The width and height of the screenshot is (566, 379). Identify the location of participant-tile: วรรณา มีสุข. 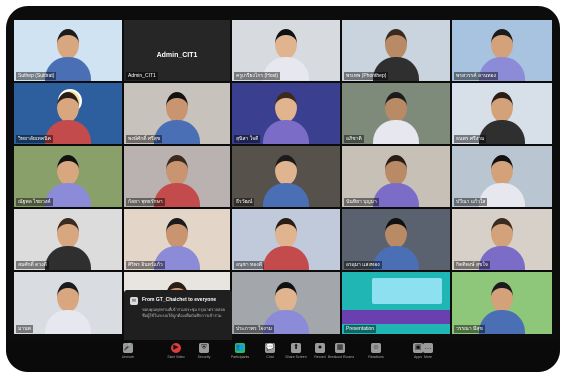
(502, 303).